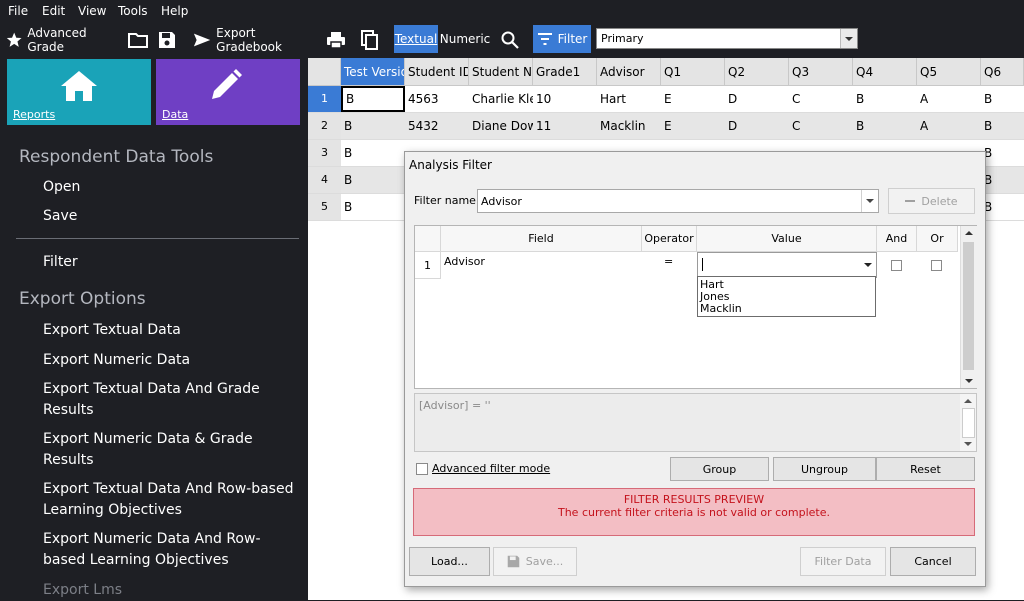 The image size is (1024, 601). What do you see at coordinates (18, 11) in the screenshot?
I see `menu-file: File` at bounding box center [18, 11].